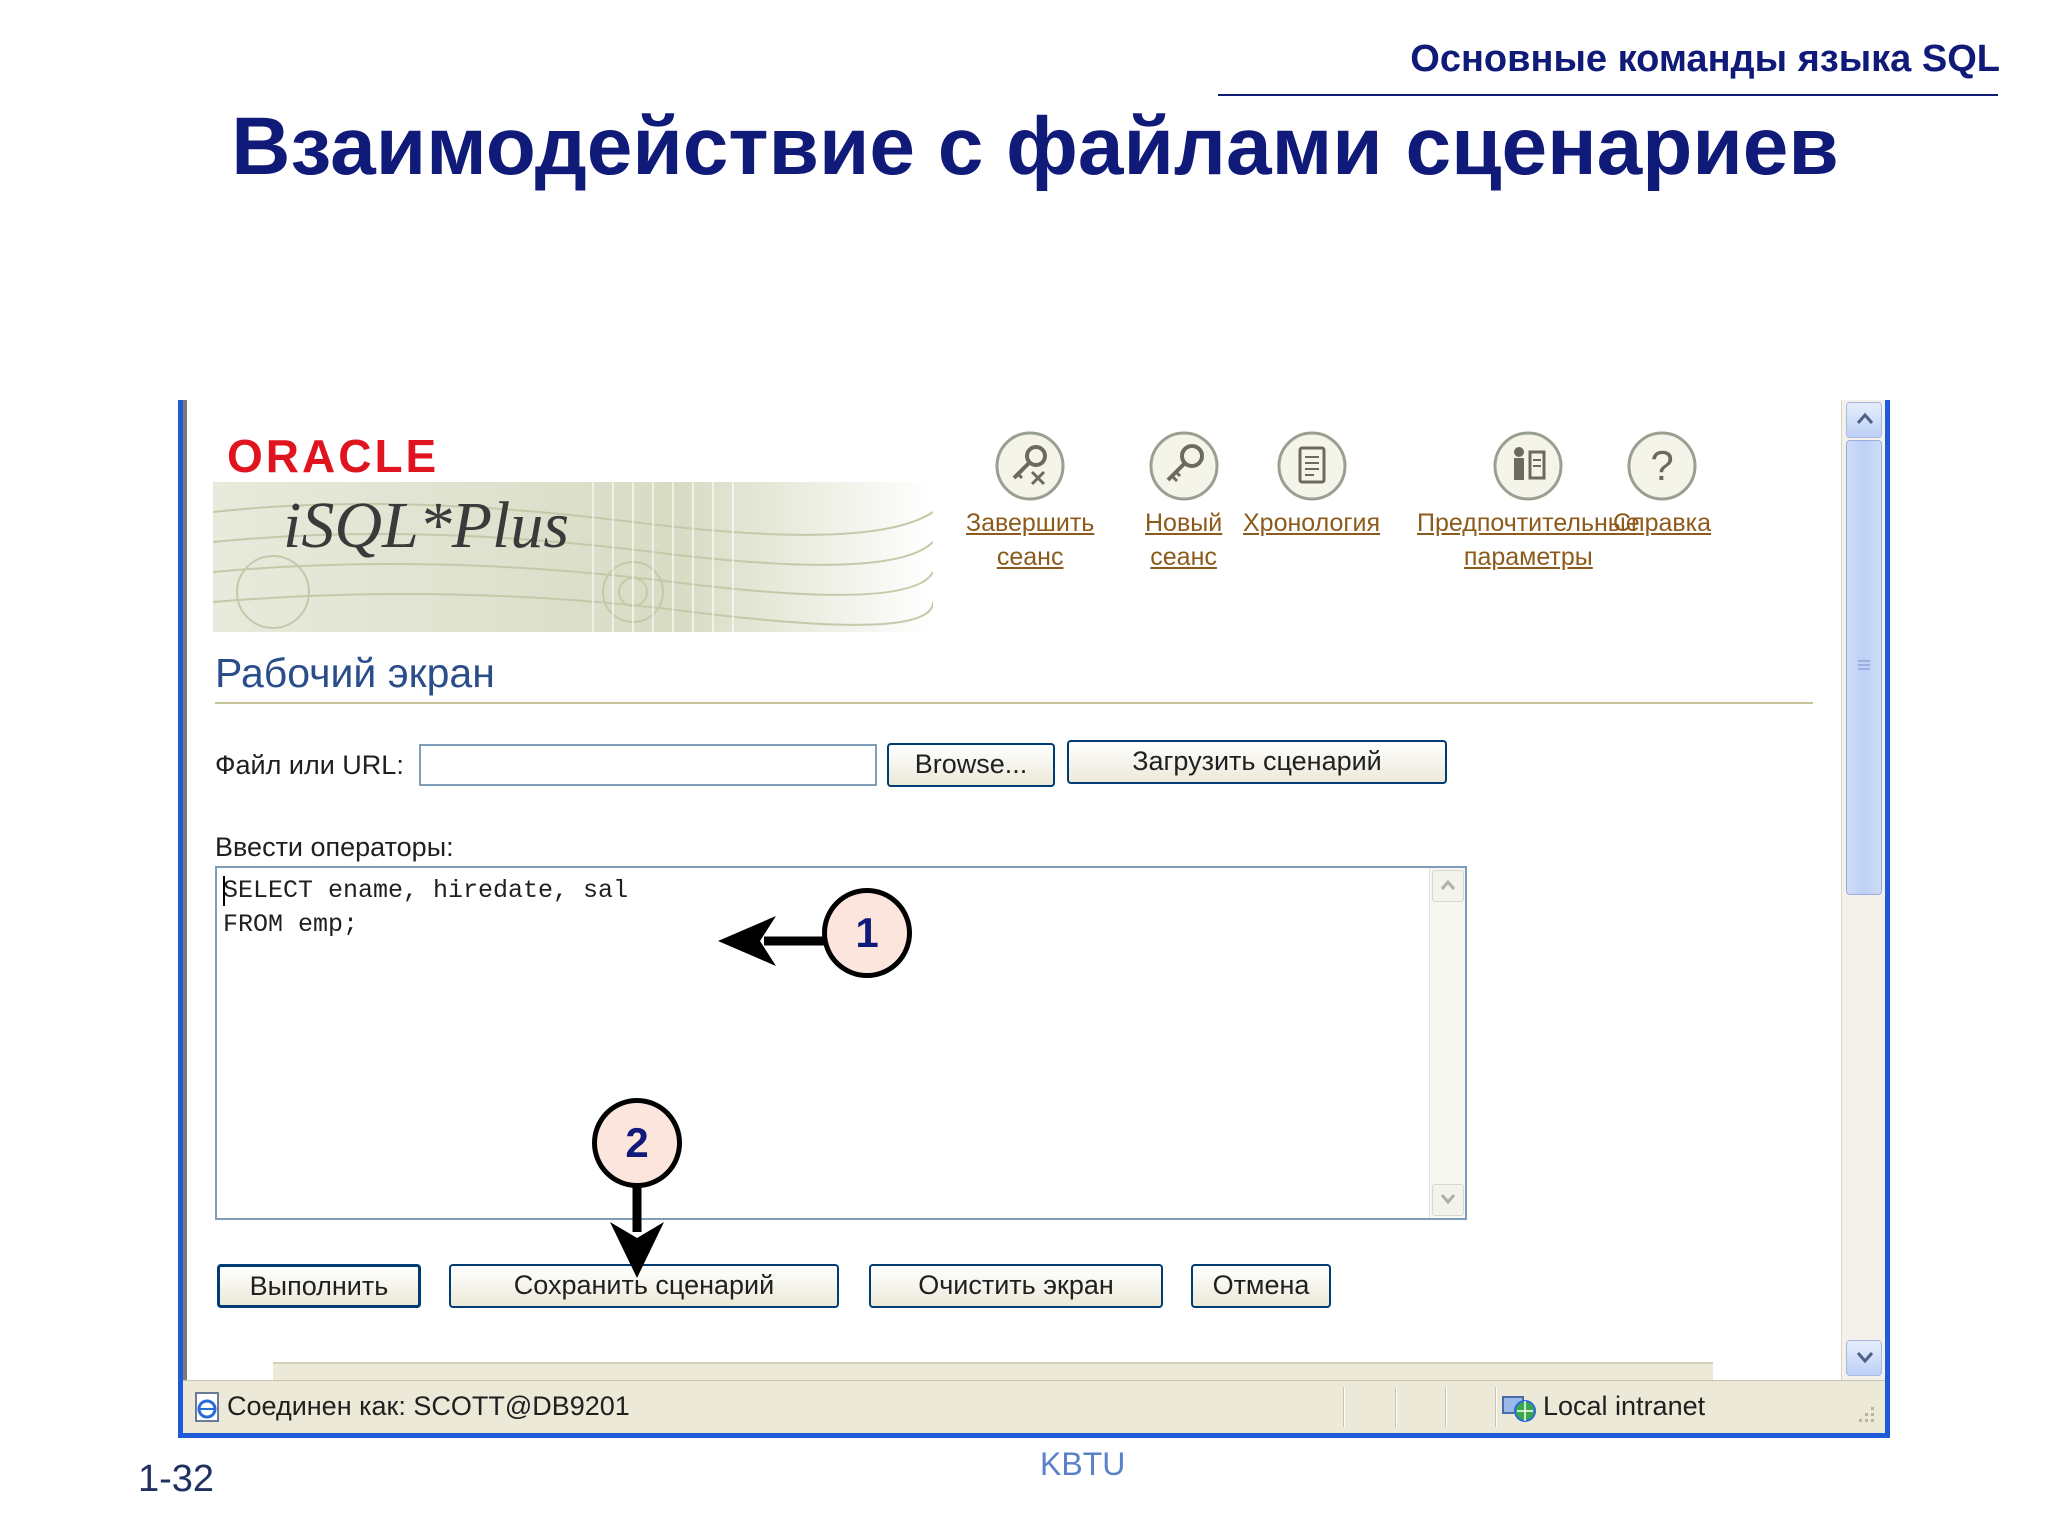 The width and height of the screenshot is (2048, 1536). What do you see at coordinates (1030, 523) in the screenshot?
I see `nav-logout-label-1: Завершить` at bounding box center [1030, 523].